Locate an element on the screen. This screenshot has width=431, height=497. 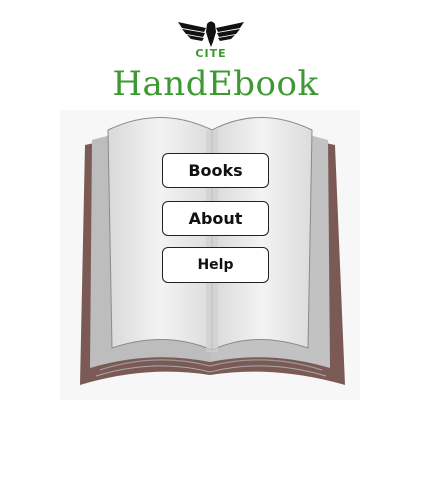
books-button: Books is located at coordinates (215, 170).